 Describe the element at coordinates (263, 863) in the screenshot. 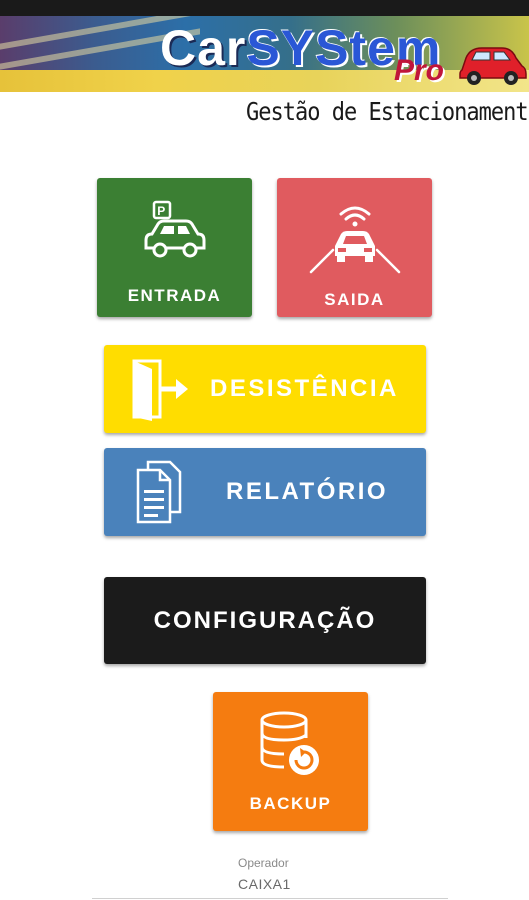

I see `operator-label: Operador` at that location.